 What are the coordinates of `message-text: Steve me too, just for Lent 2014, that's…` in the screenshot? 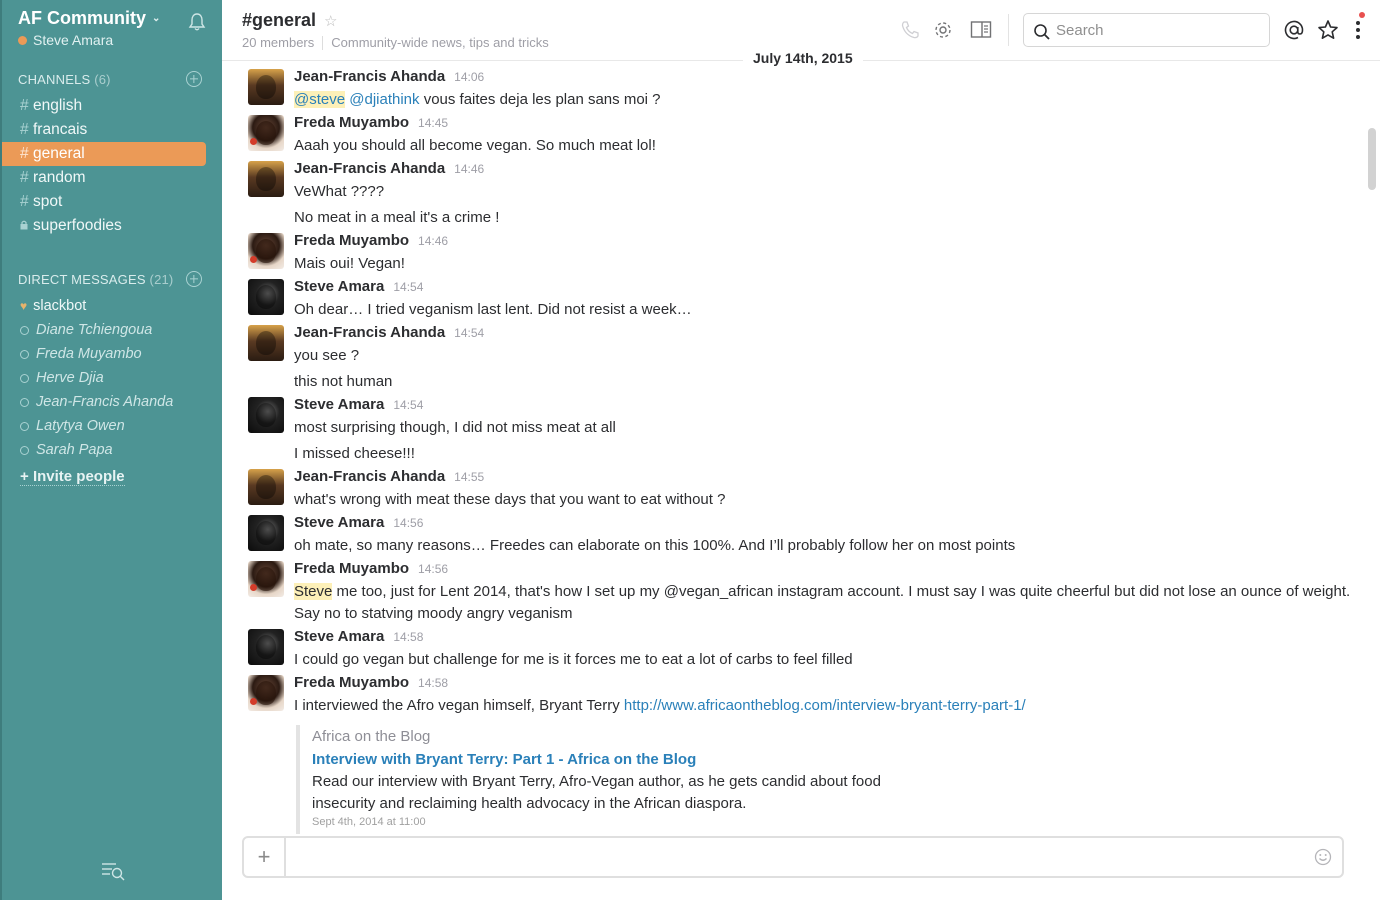 It's located at (828, 592).